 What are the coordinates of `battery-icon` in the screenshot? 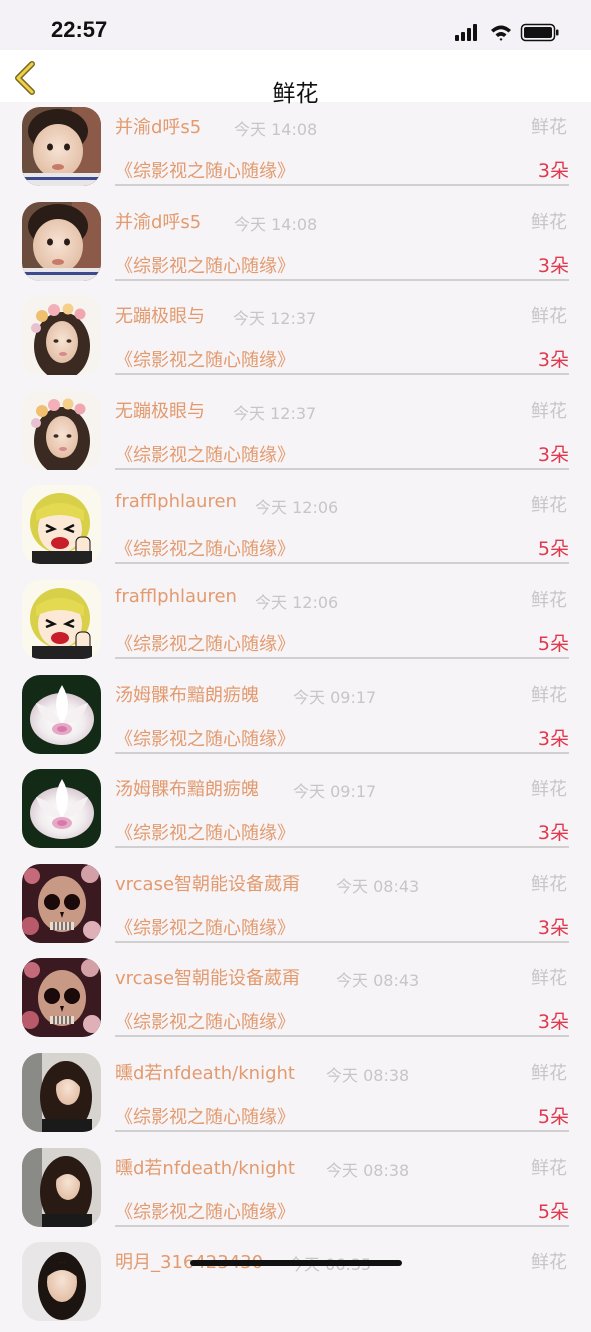 It's located at (539, 32).